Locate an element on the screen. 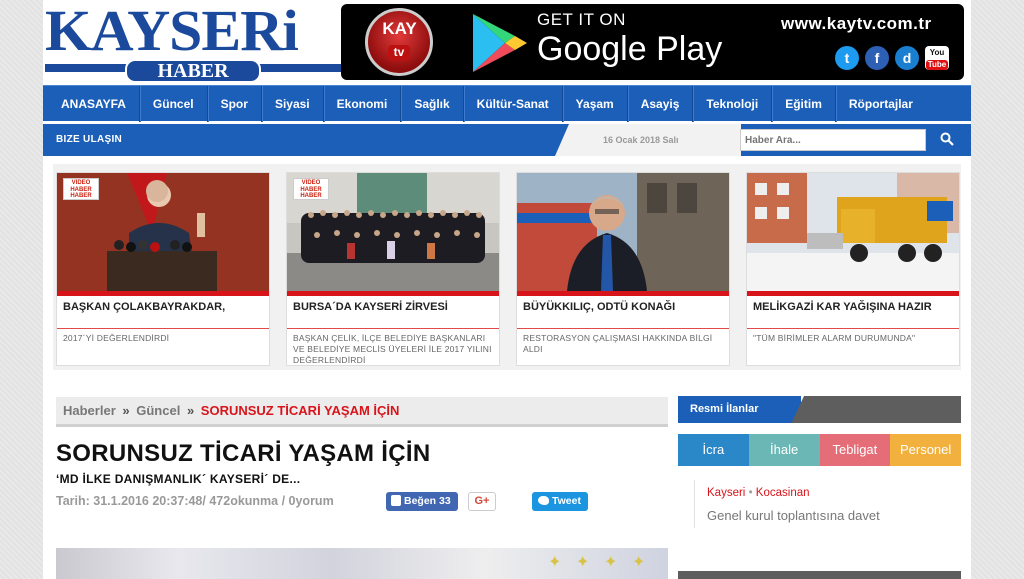 This screenshot has width=1024, height=579. tab-icra: İcra is located at coordinates (713, 450).